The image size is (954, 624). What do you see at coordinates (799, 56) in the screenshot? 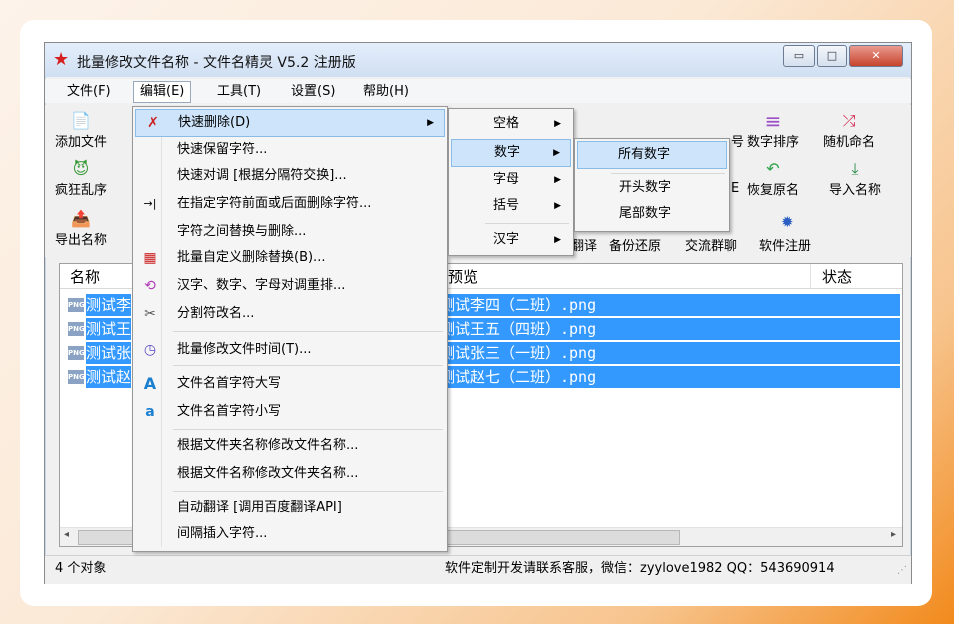
I see `minimize-button: ▭` at bounding box center [799, 56].